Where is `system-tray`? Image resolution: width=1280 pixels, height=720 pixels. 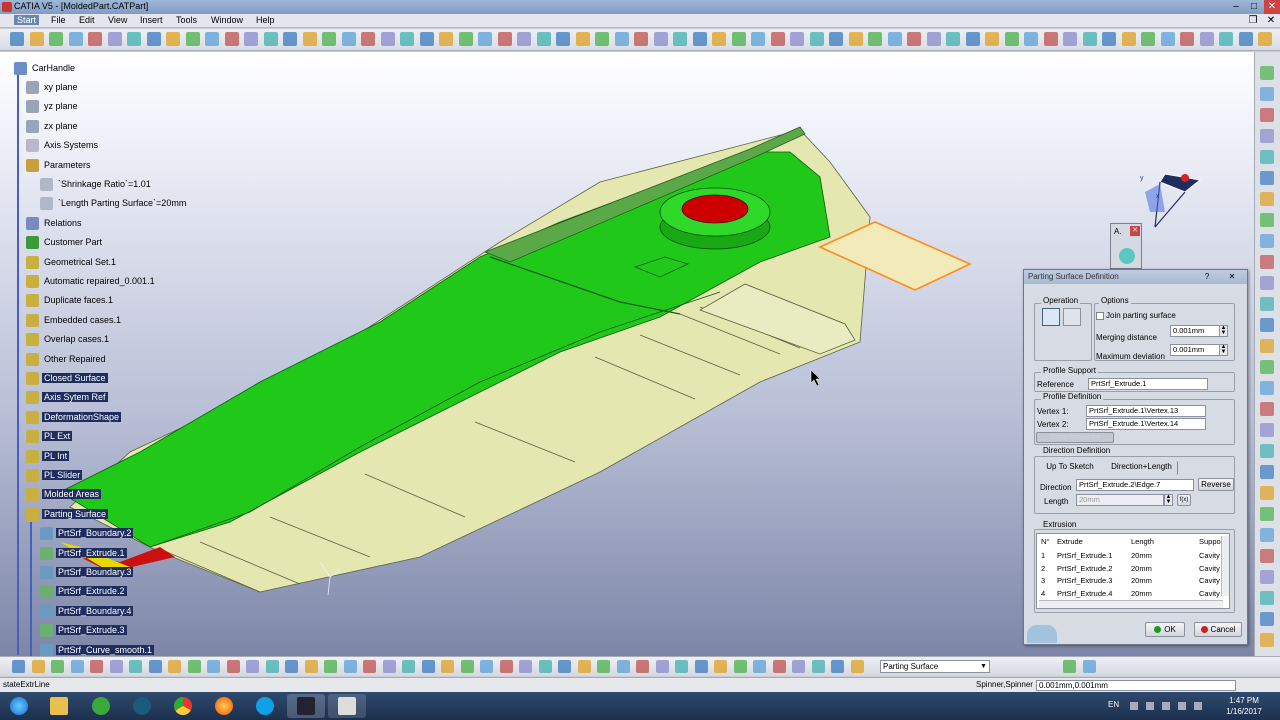 system-tray is located at coordinates (1170, 706).